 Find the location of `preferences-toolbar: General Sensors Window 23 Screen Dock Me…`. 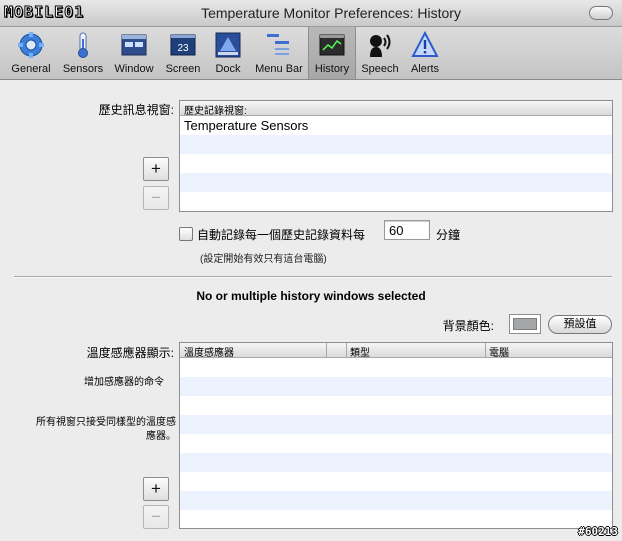

preferences-toolbar: General Sensors Window 23 Screen Dock Me… is located at coordinates (311, 53).